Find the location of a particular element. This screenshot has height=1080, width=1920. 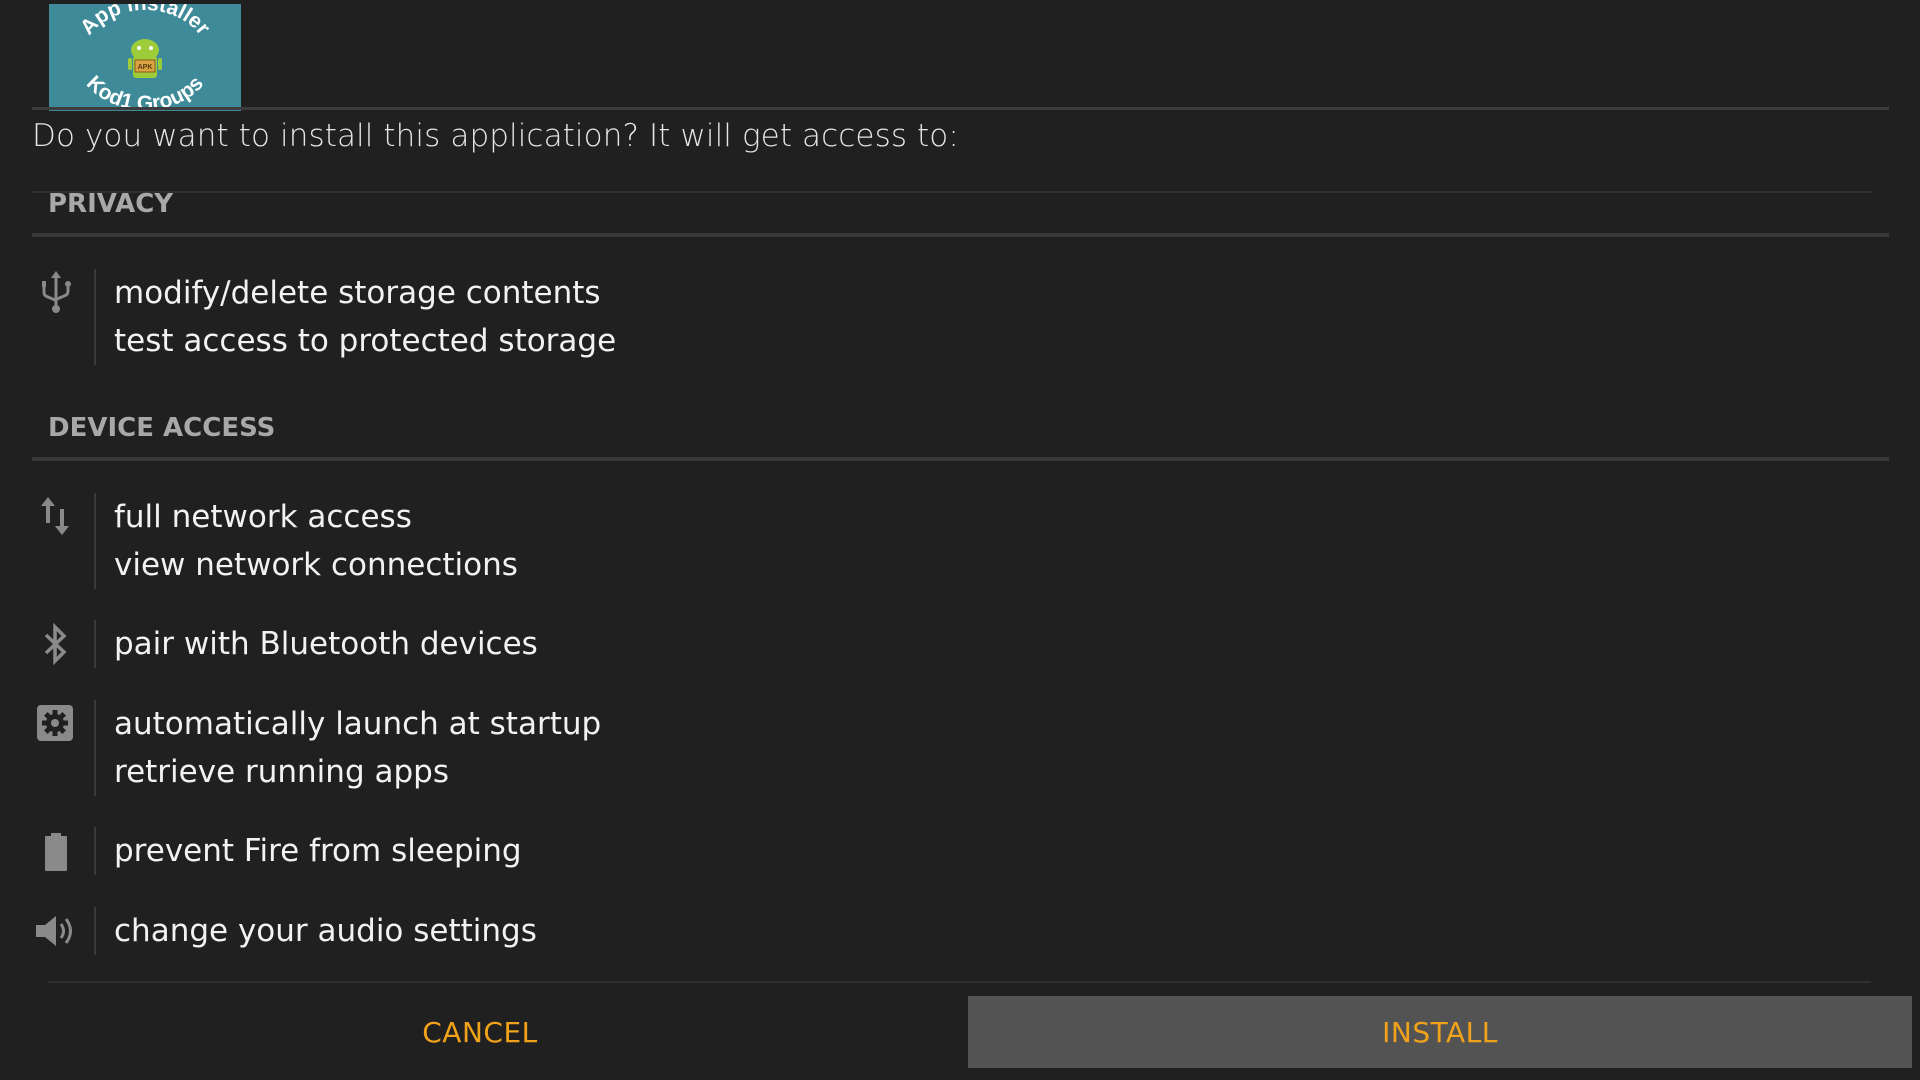

usb-icon is located at coordinates (56, 293).